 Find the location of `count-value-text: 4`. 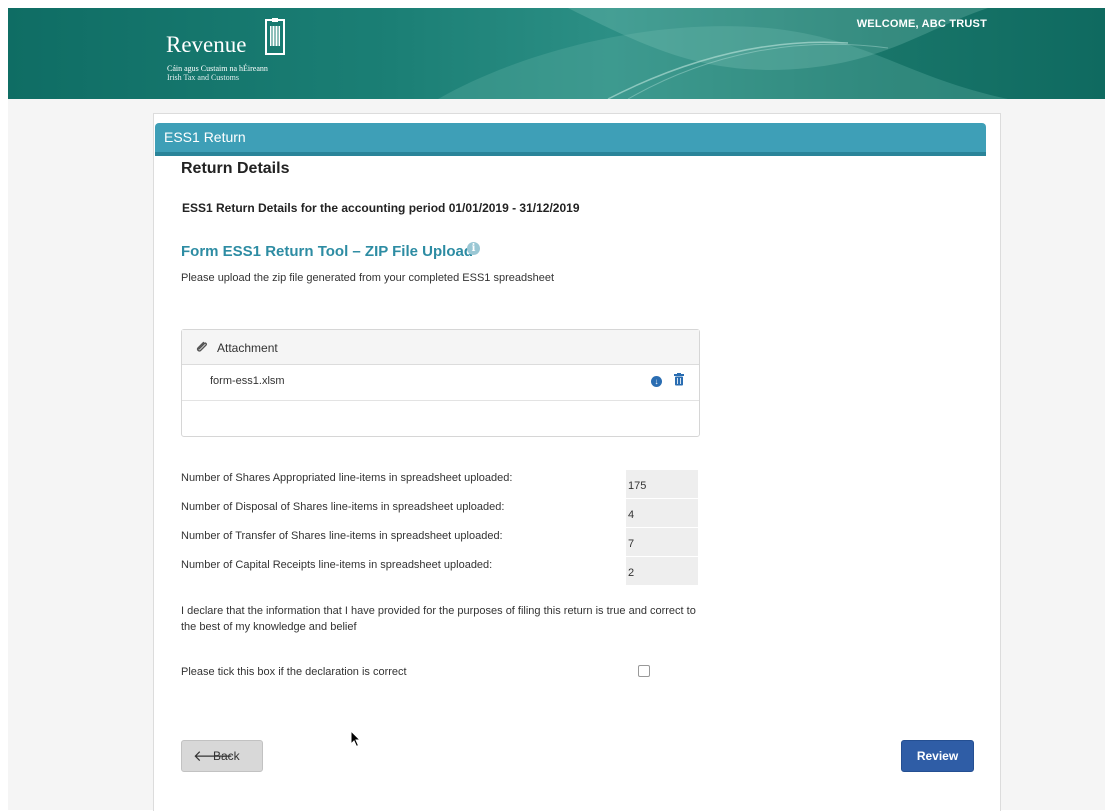

count-value-text: 4 is located at coordinates (631, 515).